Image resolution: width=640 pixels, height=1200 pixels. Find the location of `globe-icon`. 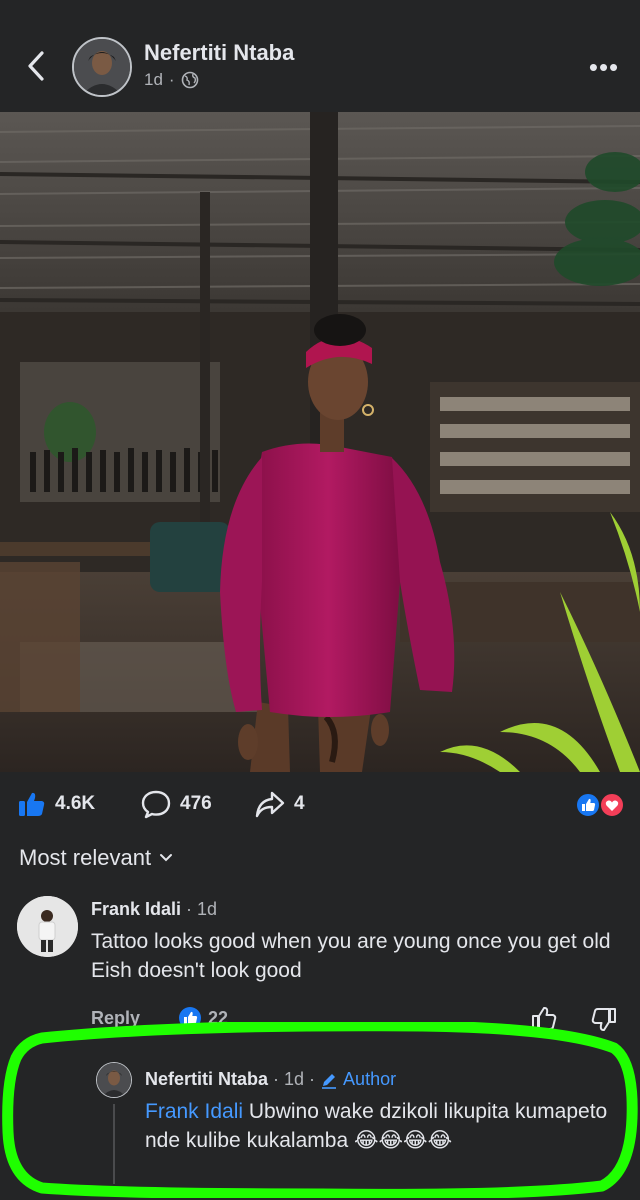

globe-icon is located at coordinates (189, 80).